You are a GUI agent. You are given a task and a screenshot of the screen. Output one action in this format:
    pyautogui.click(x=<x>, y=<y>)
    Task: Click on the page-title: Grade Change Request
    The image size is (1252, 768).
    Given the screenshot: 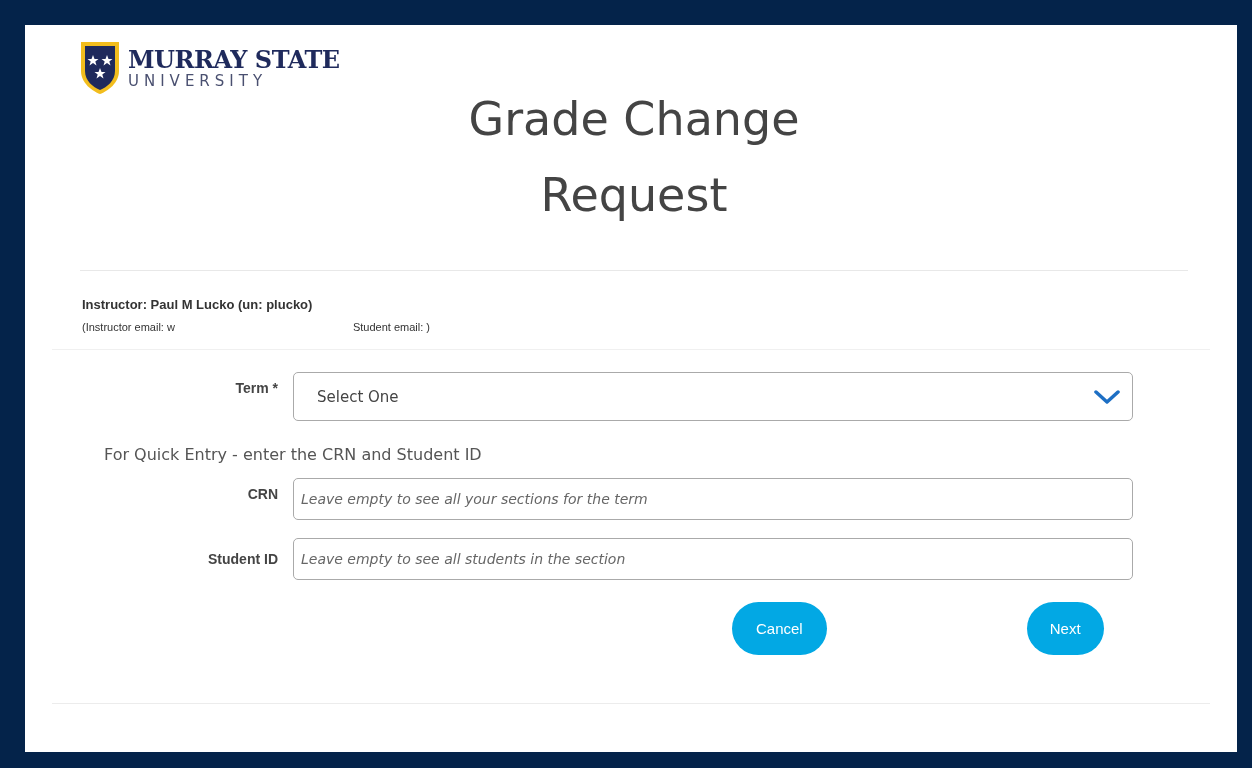 What is the action you would take?
    pyautogui.click(x=634, y=157)
    